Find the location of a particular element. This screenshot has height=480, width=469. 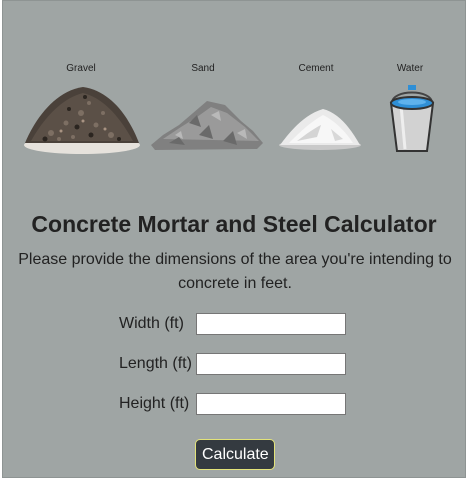

gravel-label: Gravel is located at coordinates (81, 68).